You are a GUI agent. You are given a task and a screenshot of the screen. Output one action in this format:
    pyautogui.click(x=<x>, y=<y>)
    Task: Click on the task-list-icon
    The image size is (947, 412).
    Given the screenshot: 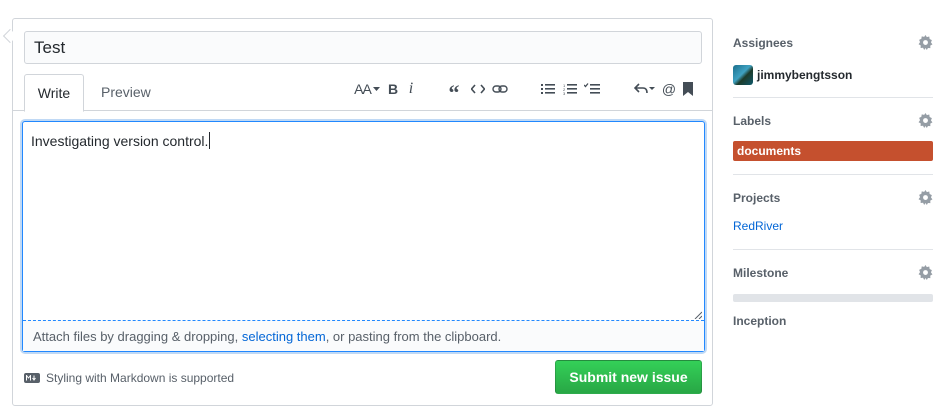 What is the action you would take?
    pyautogui.click(x=592, y=89)
    